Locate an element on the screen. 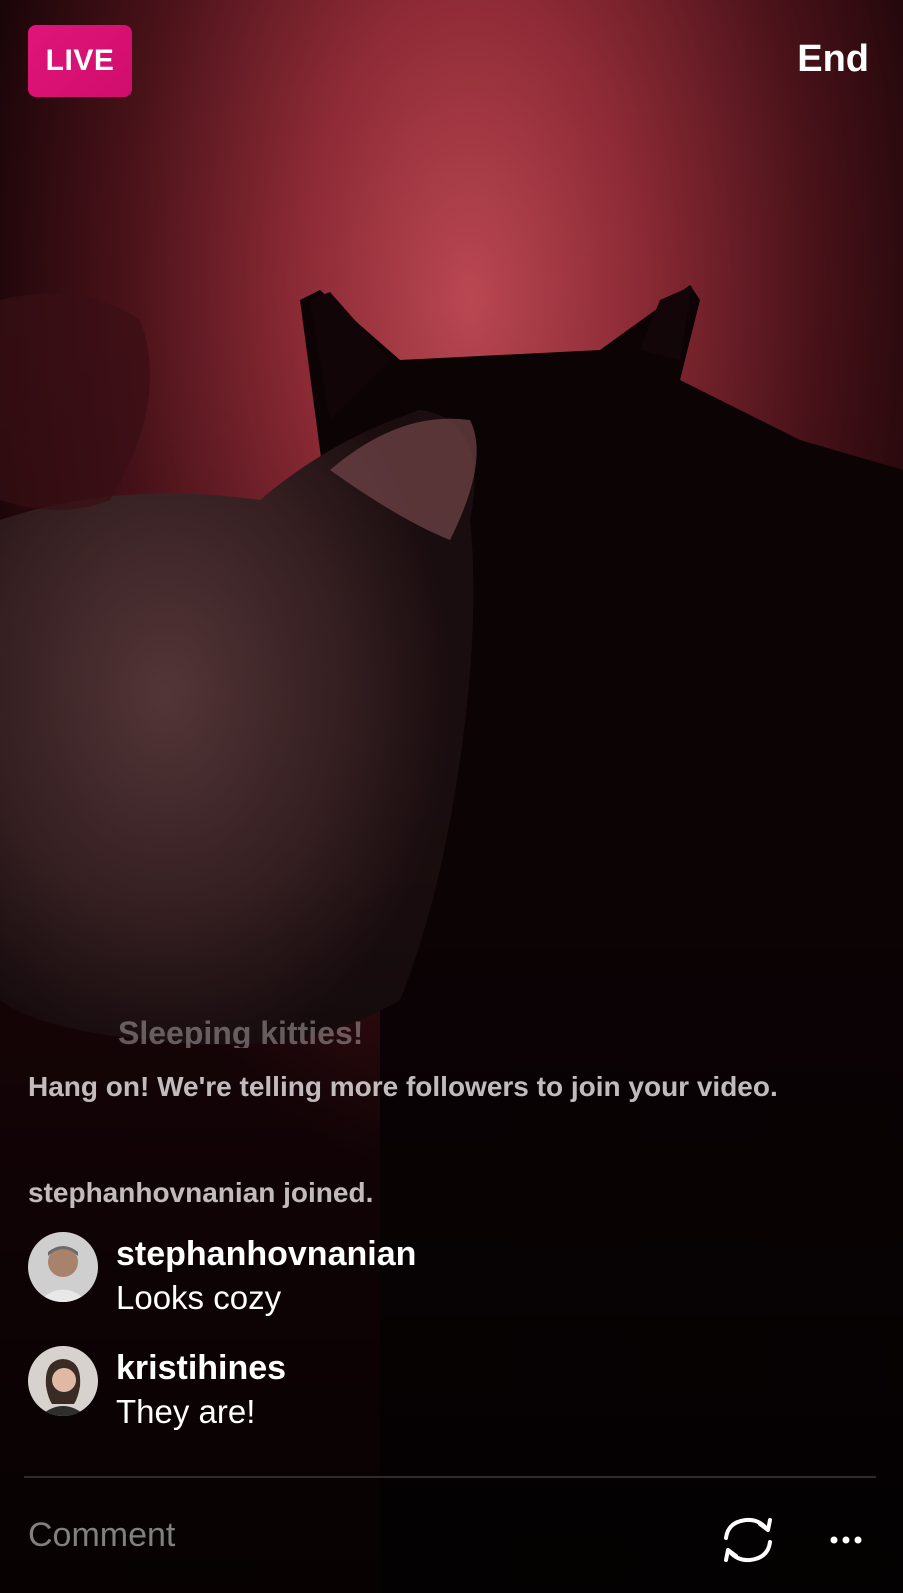  comment-username: kristihines is located at coordinates (201, 1368).